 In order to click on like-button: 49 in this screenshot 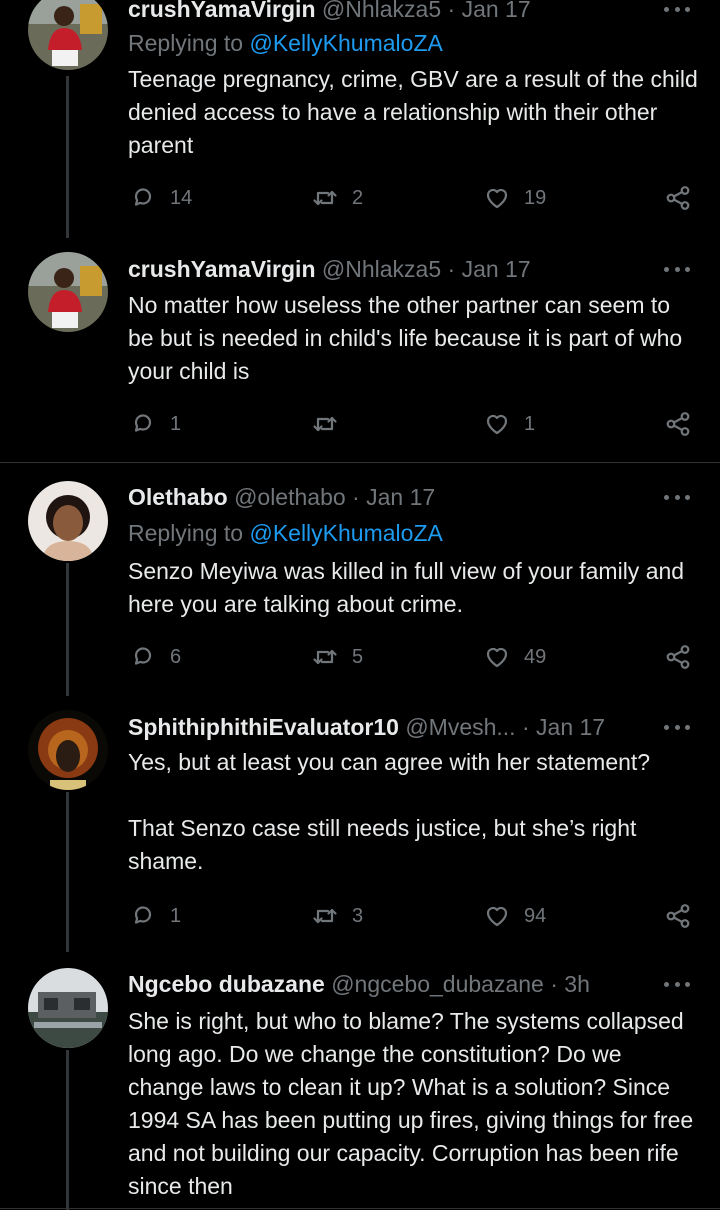, I will do `click(514, 657)`.